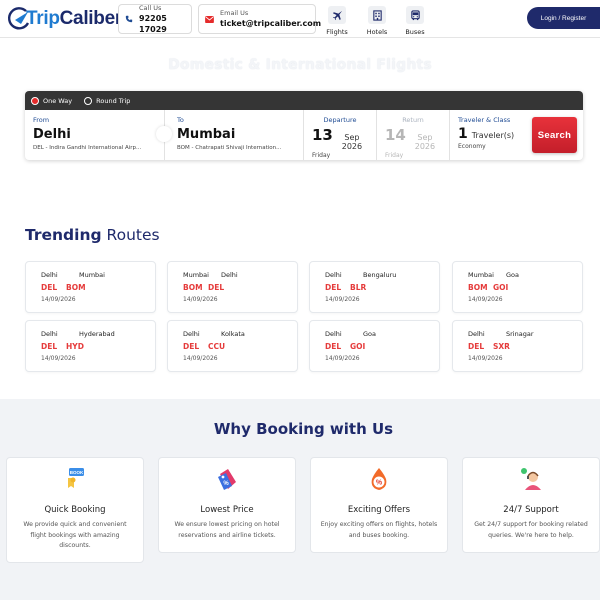 The width and height of the screenshot is (600, 600). What do you see at coordinates (517, 346) in the screenshot?
I see `route-card: Delhi Srinagar DEL SXR 14/09/2026` at bounding box center [517, 346].